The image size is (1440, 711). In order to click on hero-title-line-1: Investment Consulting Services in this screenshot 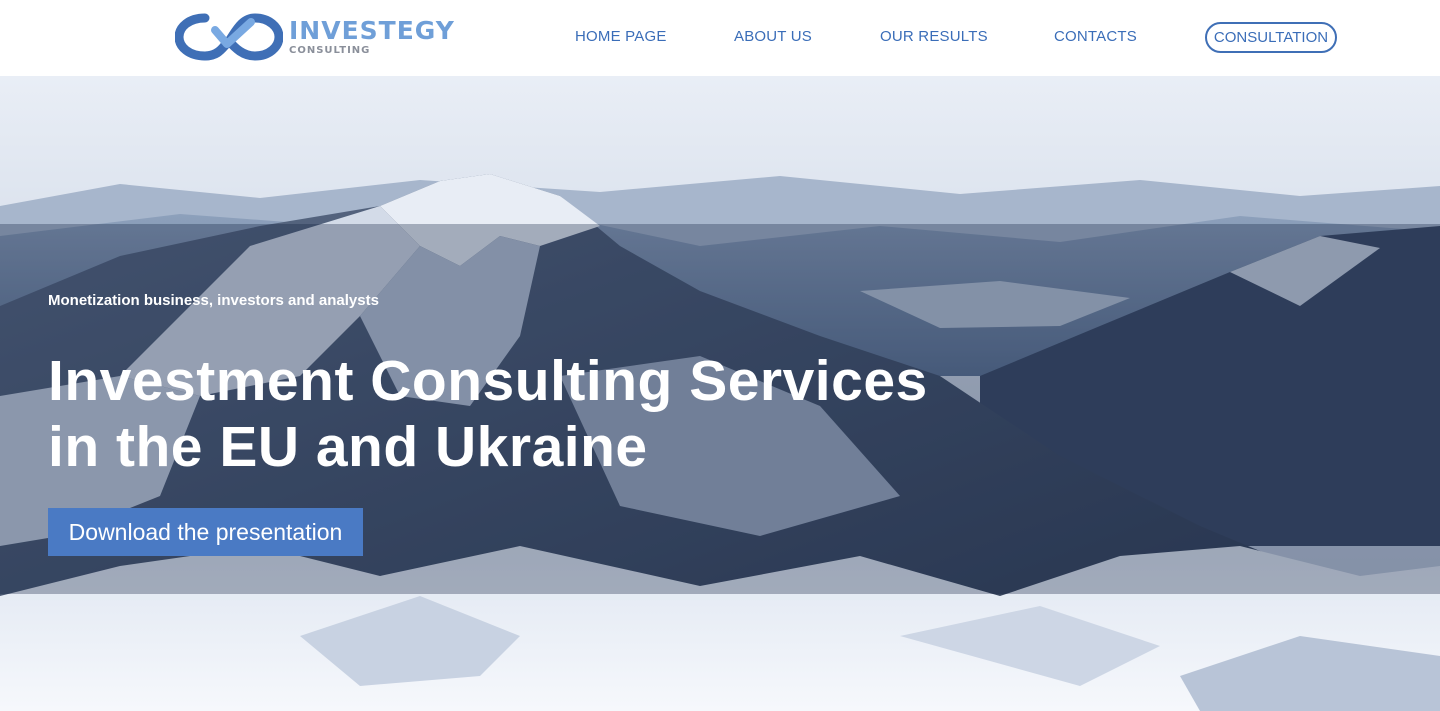, I will do `click(488, 381)`.